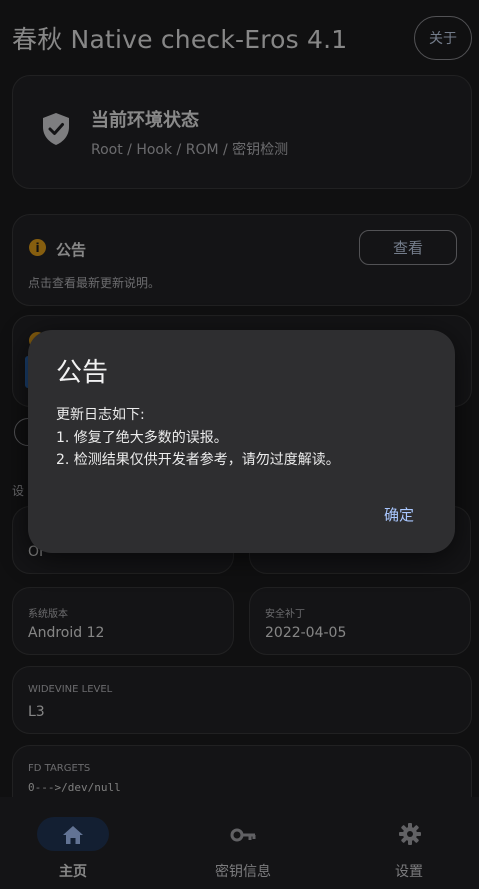  Describe the element at coordinates (142, 437) in the screenshot. I see `dialog-line: 1. 修复了绝大多数的误报。` at that location.